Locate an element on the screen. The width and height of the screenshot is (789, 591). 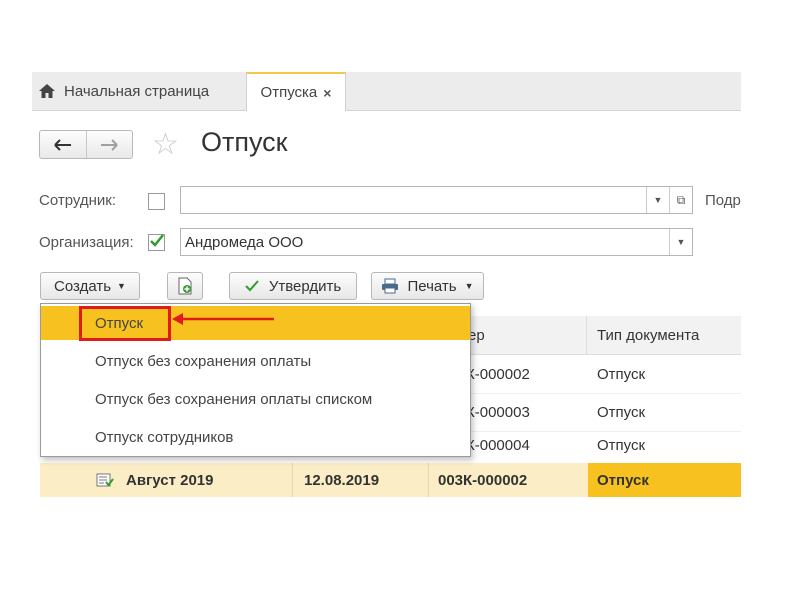
tab-vacations-label: Отпуска is located at coordinates (289, 92).